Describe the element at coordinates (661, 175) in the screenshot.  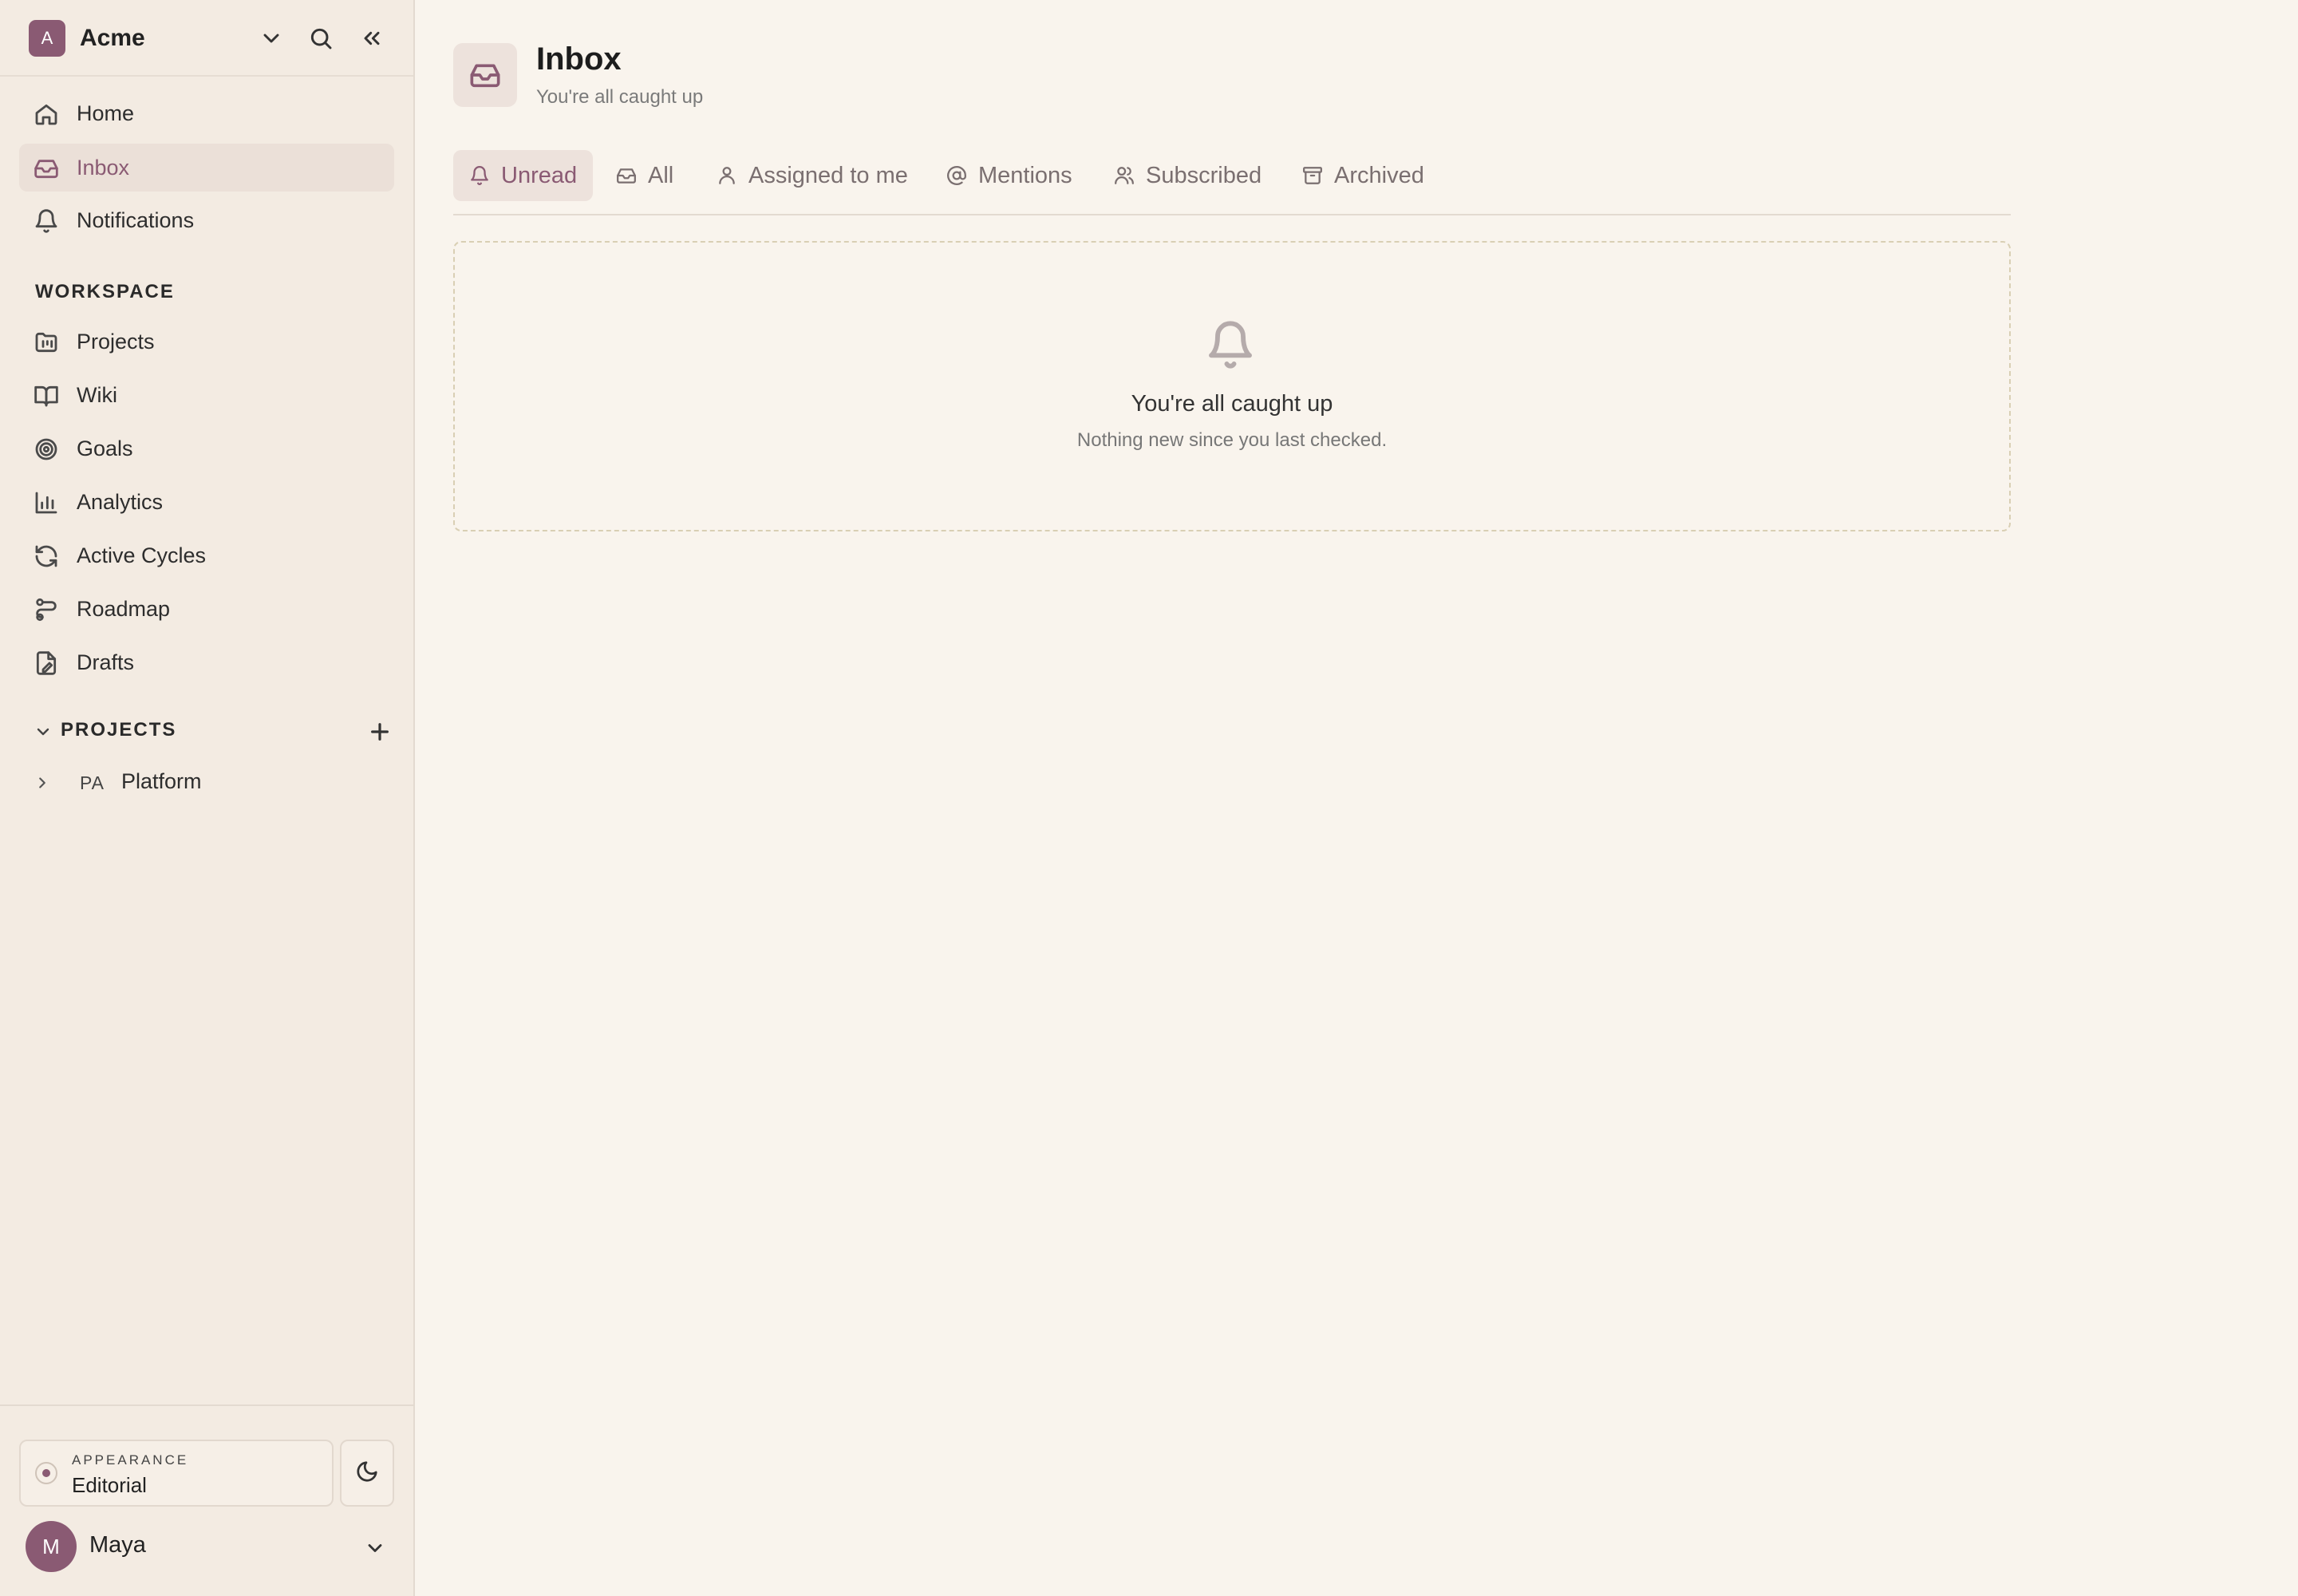
I see `tab-label: All` at that location.